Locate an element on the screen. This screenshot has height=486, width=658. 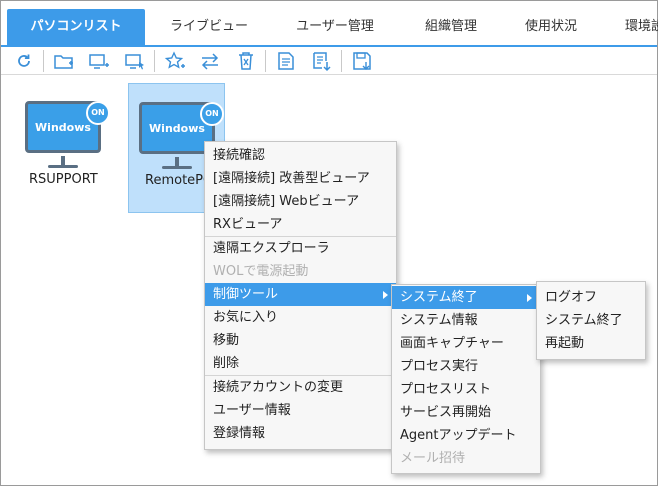
menu-item-remote-improved-viewer: [遠隔接続] 改善型ビューア is located at coordinates (300, 178).